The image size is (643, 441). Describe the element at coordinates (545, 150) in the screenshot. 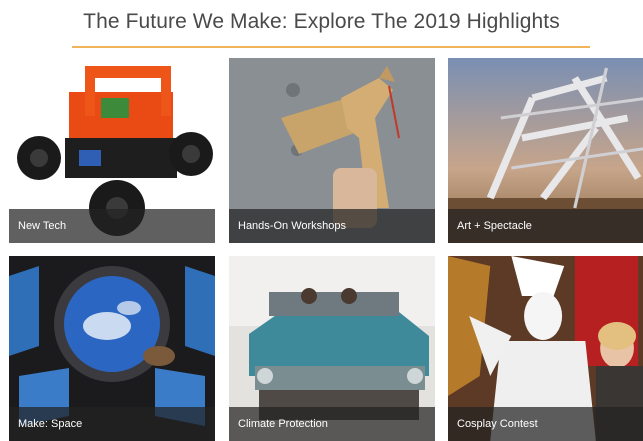

I see `tile-art-spectacle: Art + Spectacle` at that location.